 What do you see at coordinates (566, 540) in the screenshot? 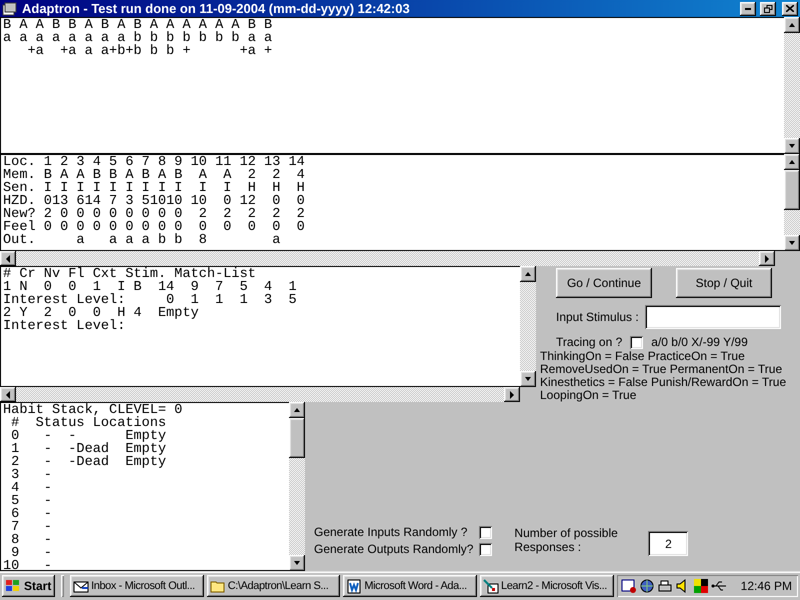
I see `responses-label: Number of possible Responses :` at bounding box center [566, 540].